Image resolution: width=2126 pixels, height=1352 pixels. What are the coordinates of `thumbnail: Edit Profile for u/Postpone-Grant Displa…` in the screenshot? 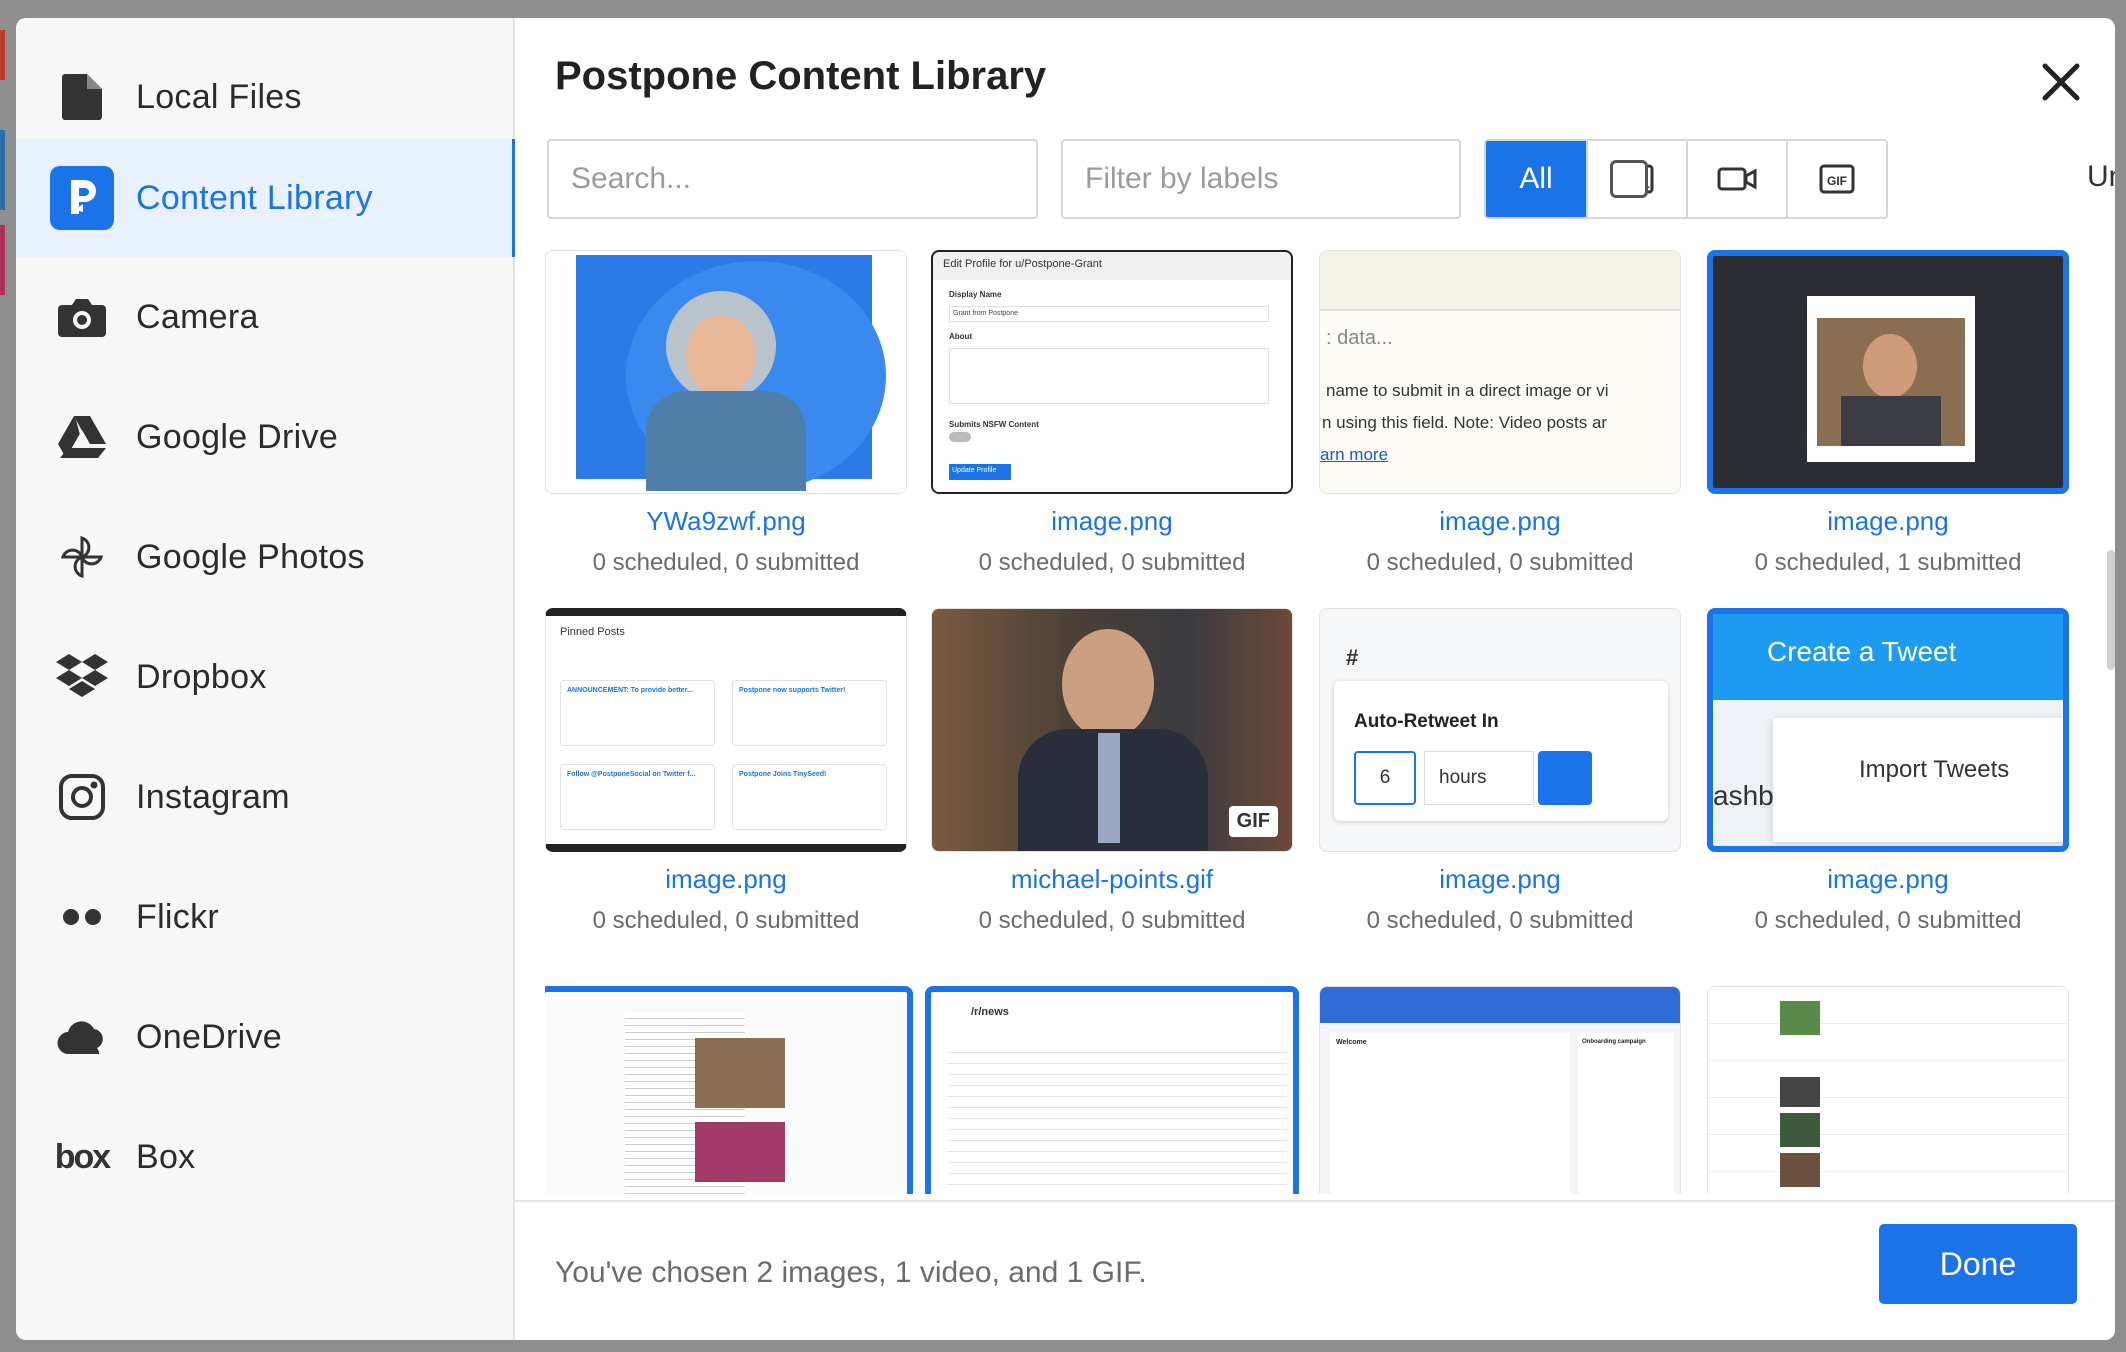 It's located at (1112, 372).